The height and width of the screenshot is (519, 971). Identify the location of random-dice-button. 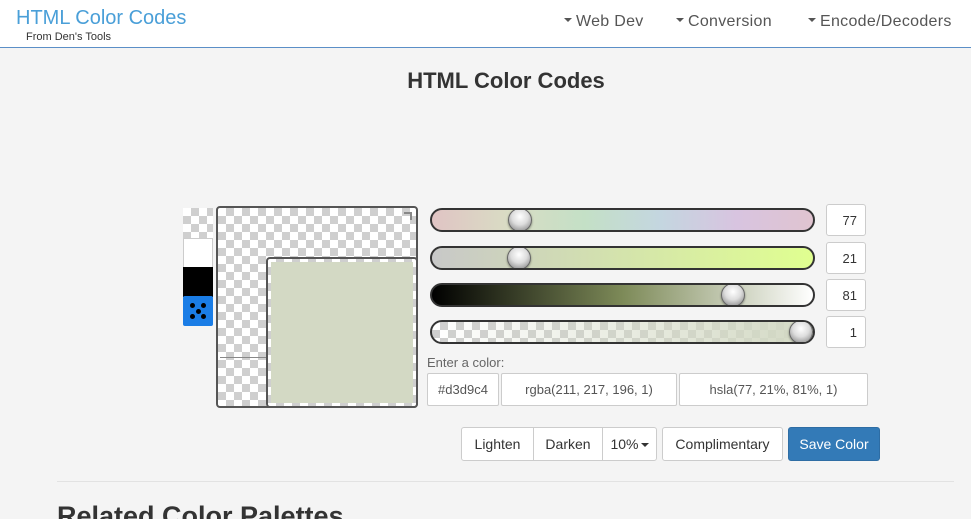
(198, 311).